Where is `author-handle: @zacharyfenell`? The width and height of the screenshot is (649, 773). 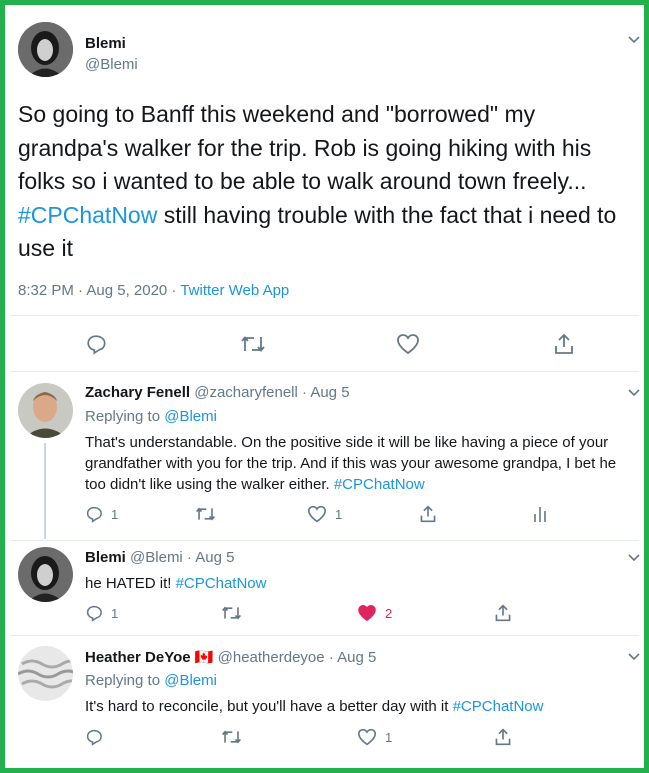
author-handle: @zacharyfenell is located at coordinates (246, 392).